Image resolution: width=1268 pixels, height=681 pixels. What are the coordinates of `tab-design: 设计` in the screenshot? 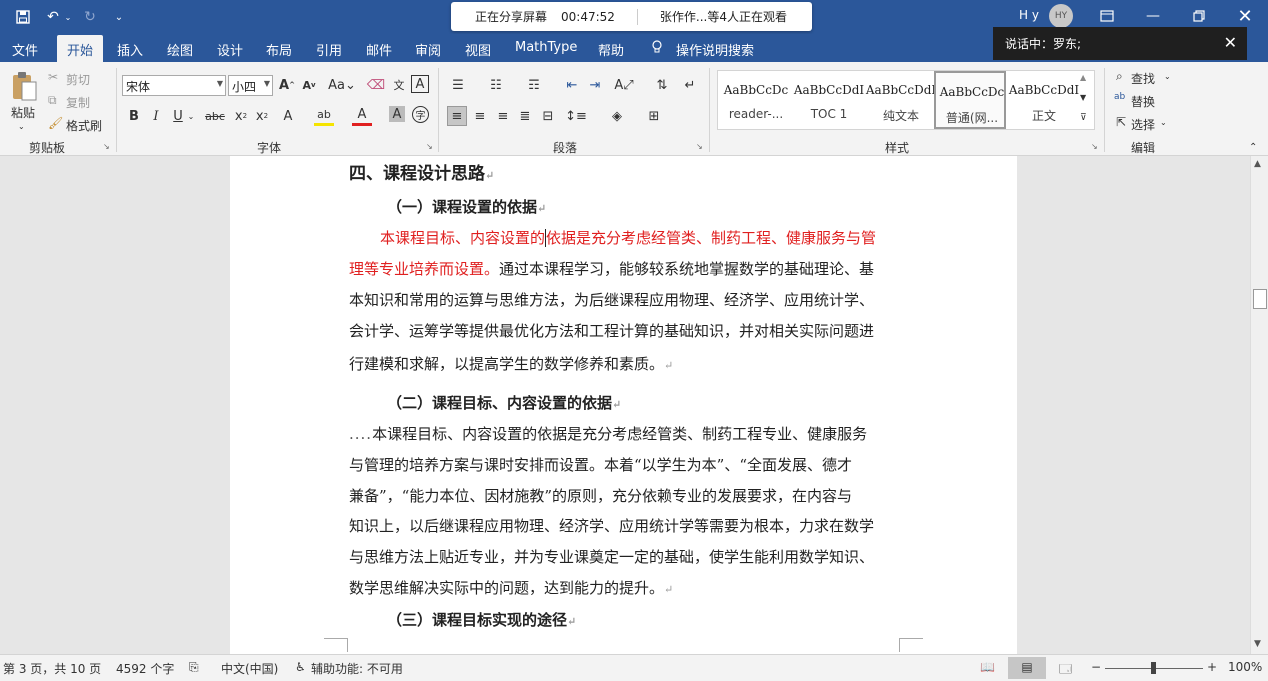 It's located at (230, 49).